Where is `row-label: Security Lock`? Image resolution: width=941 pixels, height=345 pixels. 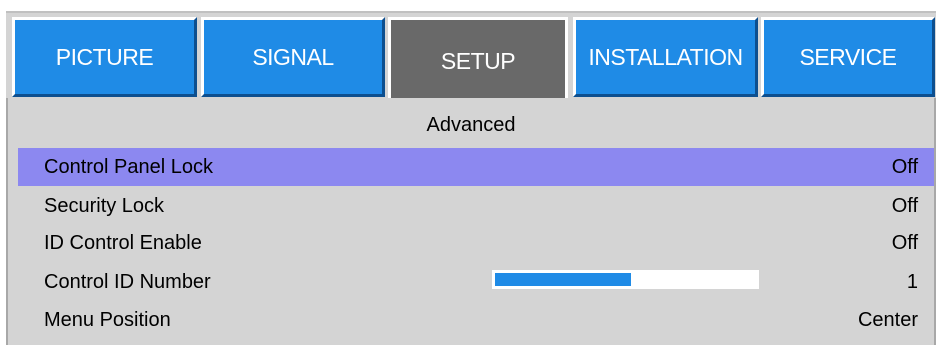
row-label: Security Lock is located at coordinates (104, 206).